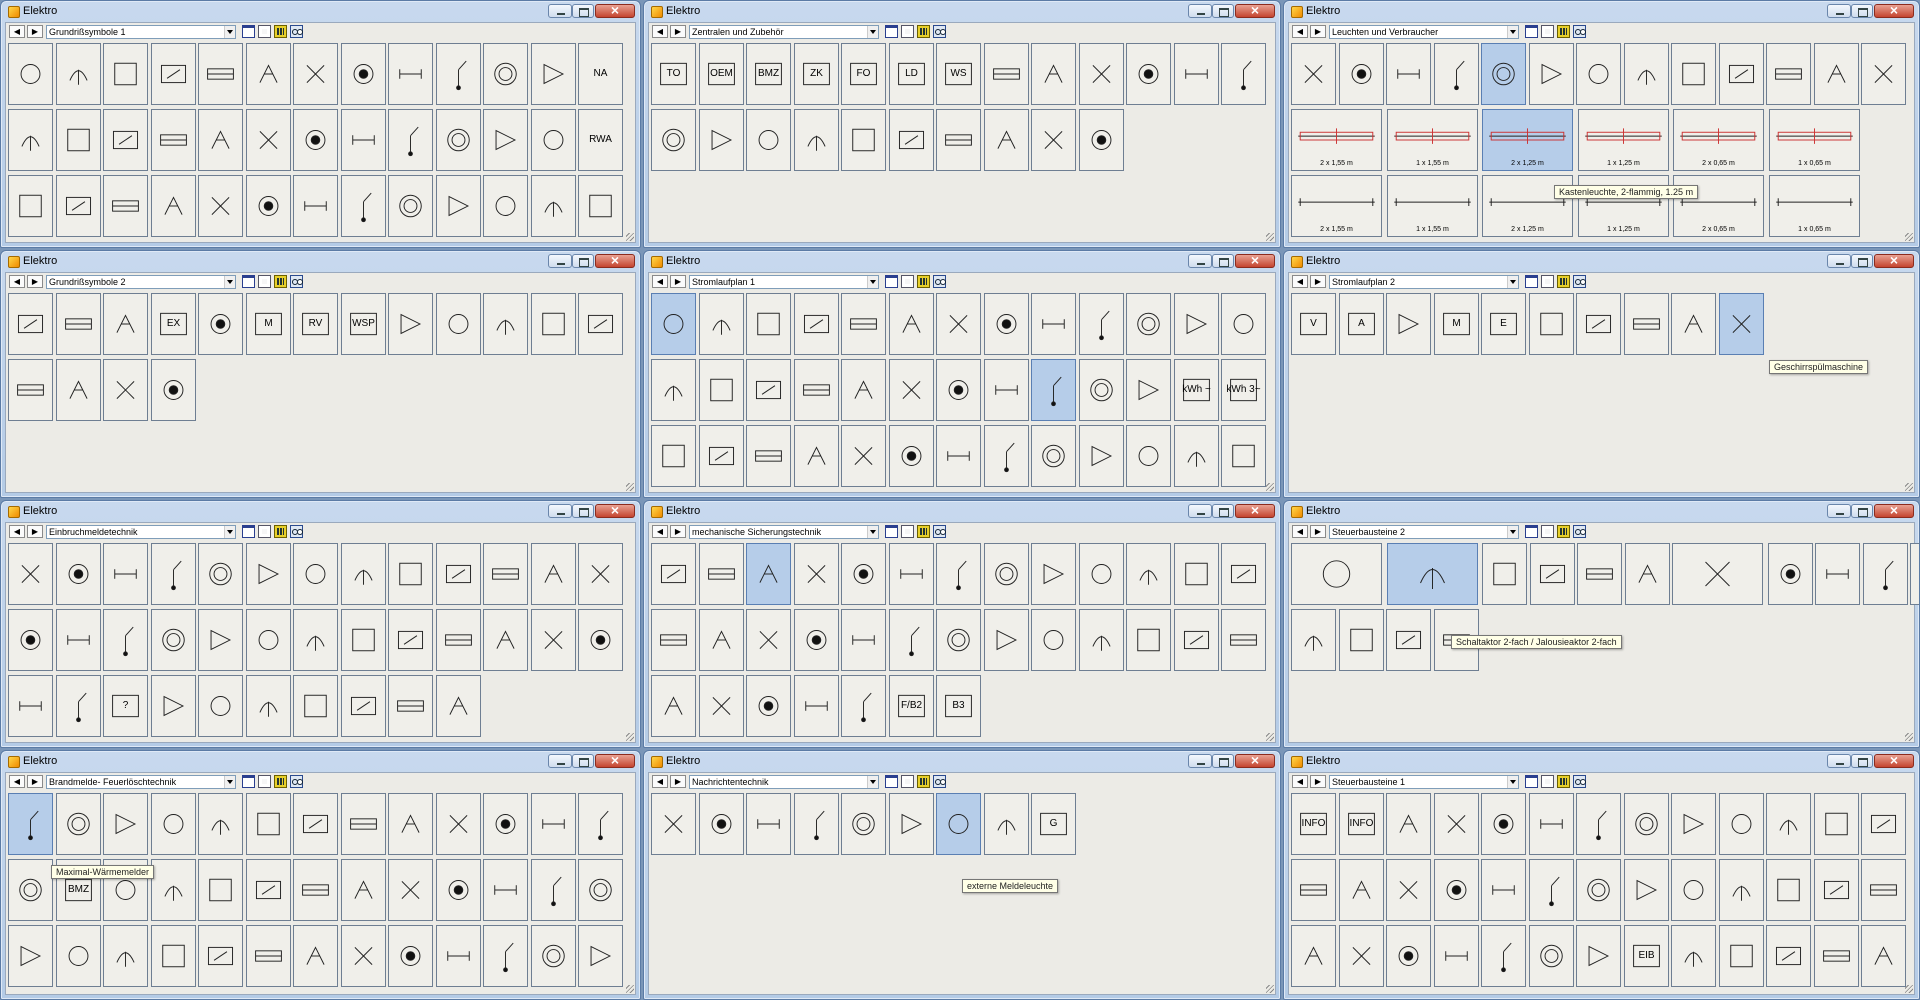  What do you see at coordinates (958, 706) in the screenshot?
I see `symbol-tile: B3` at bounding box center [958, 706].